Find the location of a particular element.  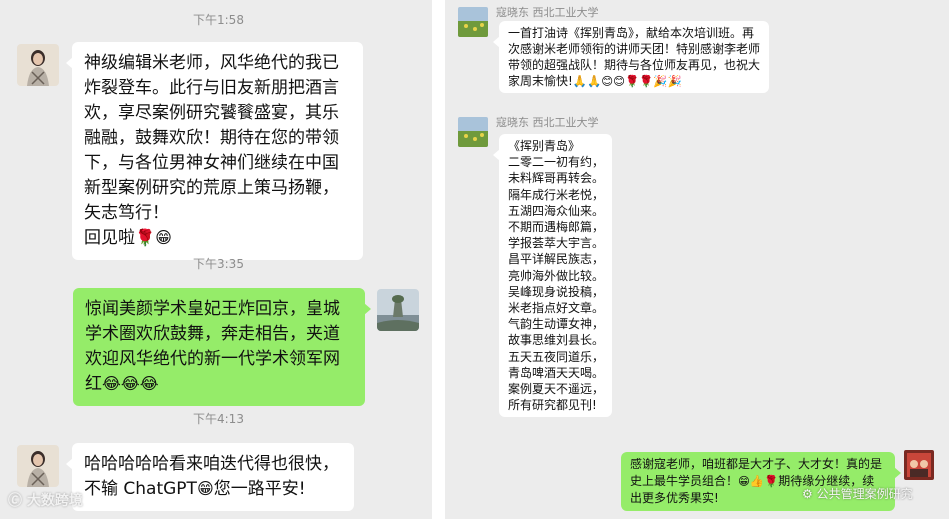

message-text: 家周末愉快! is located at coordinates (540, 81).